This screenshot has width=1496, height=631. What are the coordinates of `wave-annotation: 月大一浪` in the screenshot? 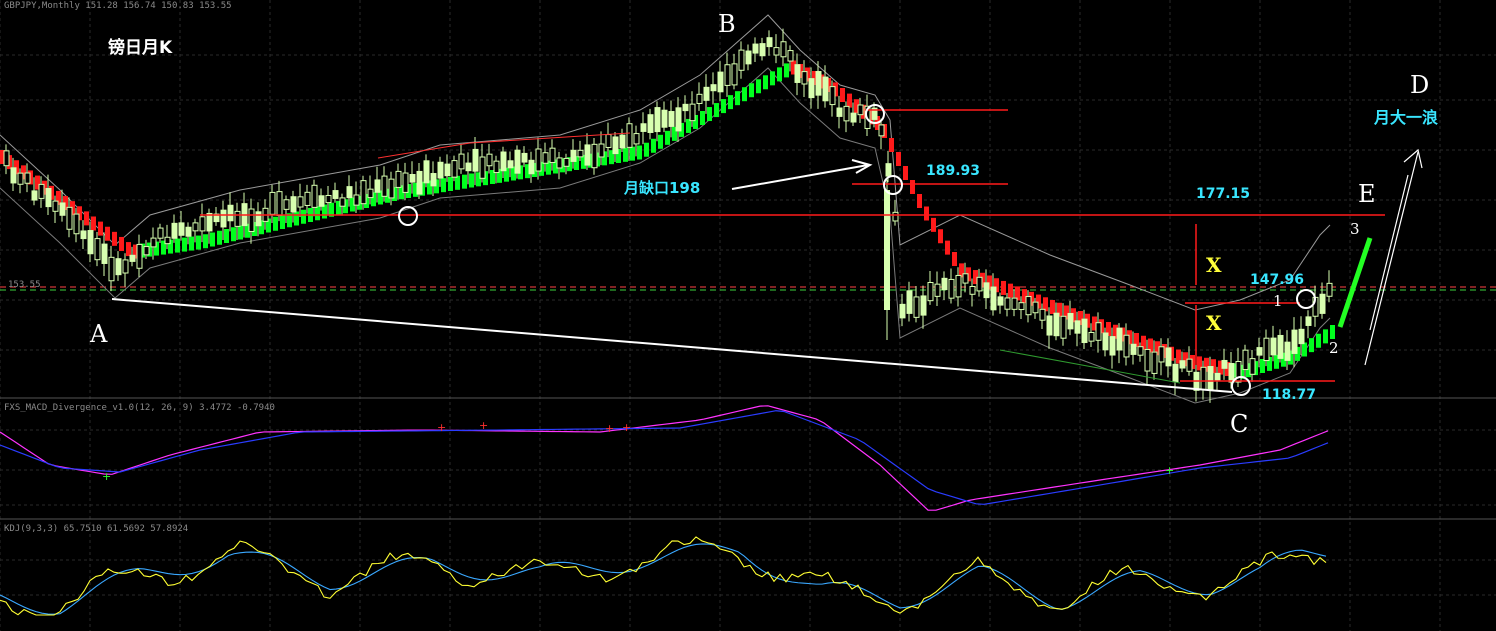 It's located at (1406, 117).